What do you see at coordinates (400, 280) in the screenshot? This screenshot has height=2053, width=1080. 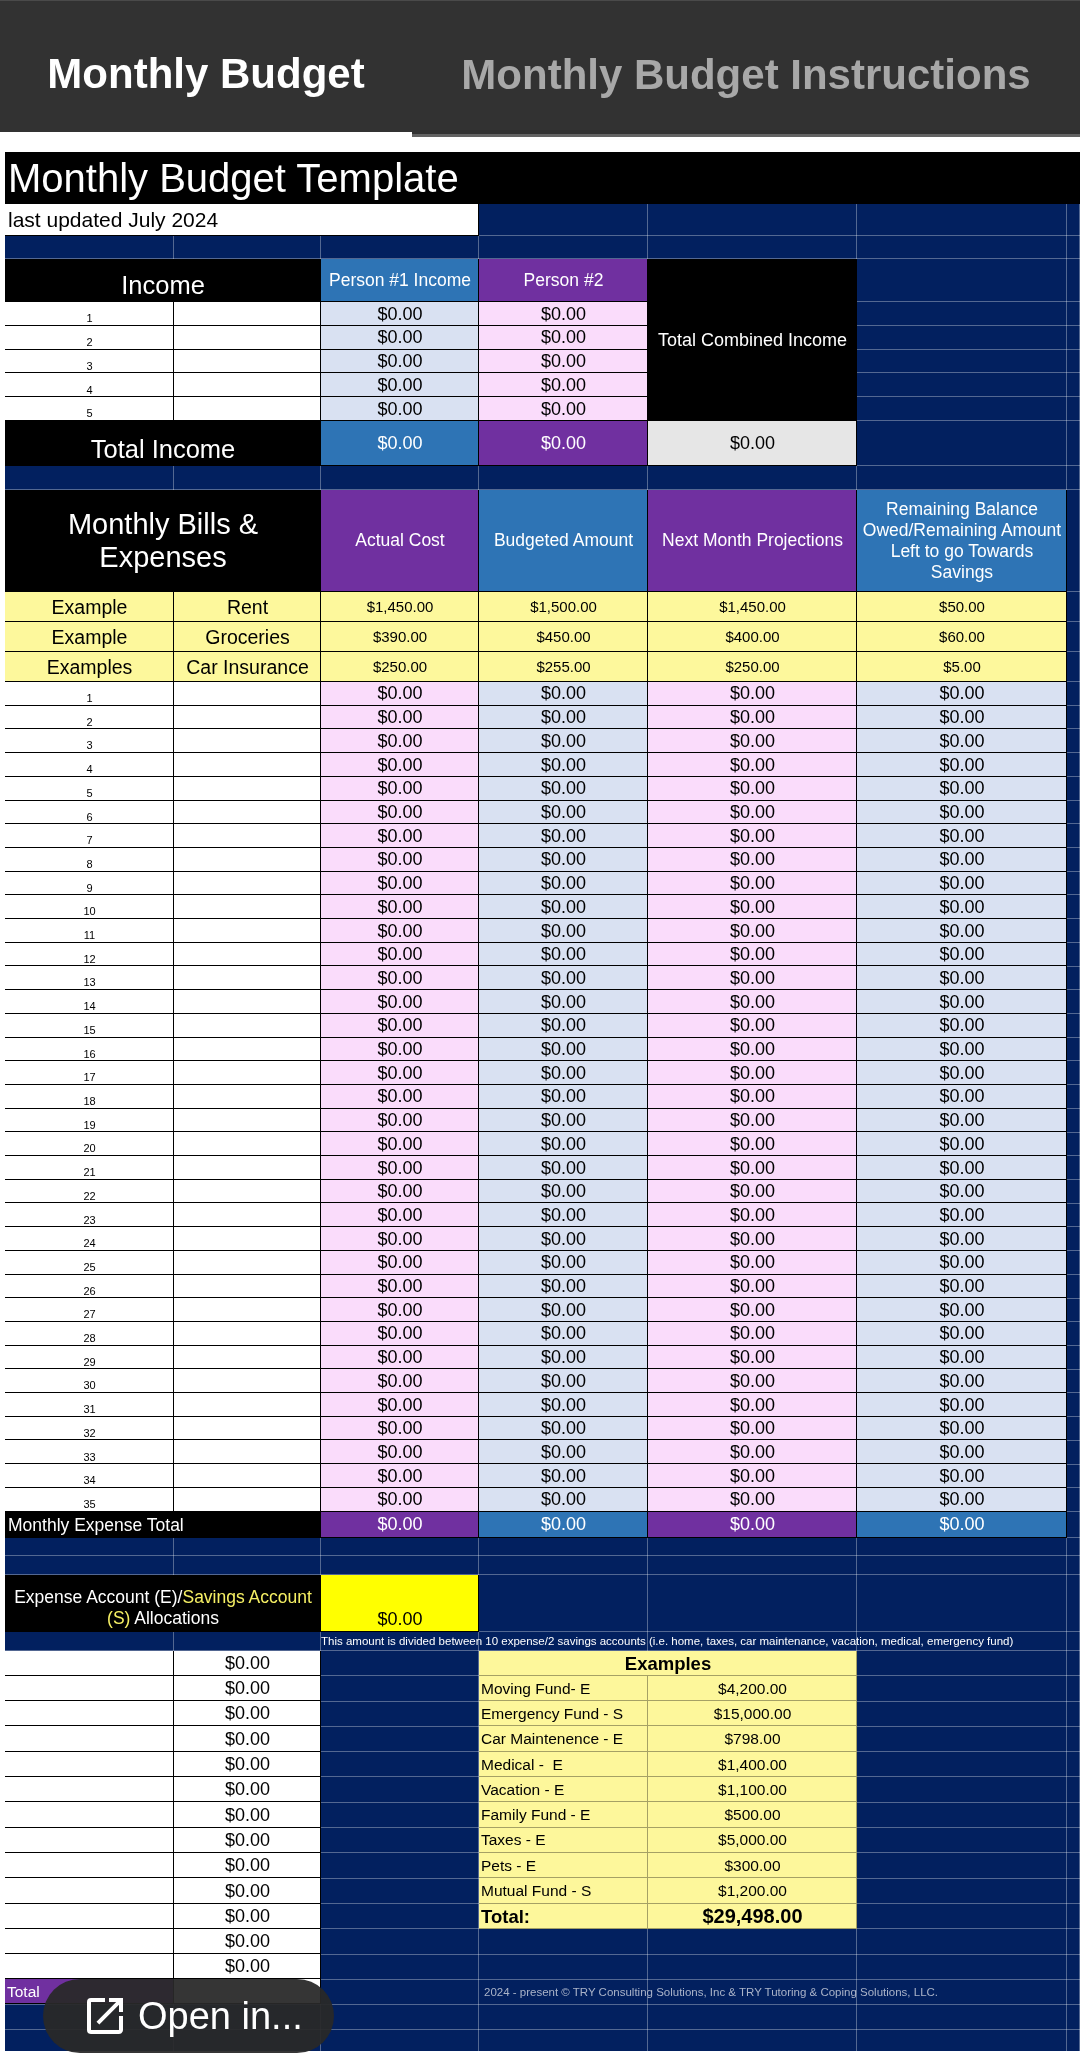 I see `column-header: Person #1 Income` at bounding box center [400, 280].